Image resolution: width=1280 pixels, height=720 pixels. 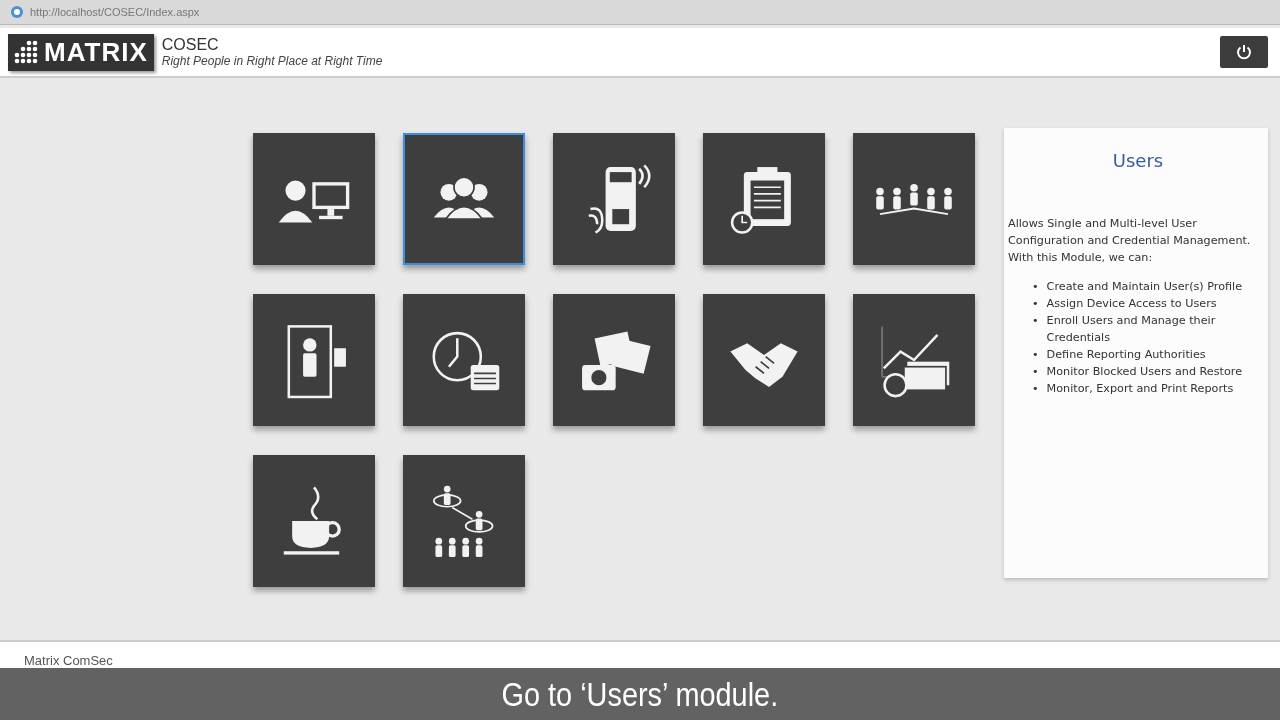 What do you see at coordinates (1131, 329) in the screenshot?
I see `feature-item: Enroll Users and Manage their Credentials` at bounding box center [1131, 329].